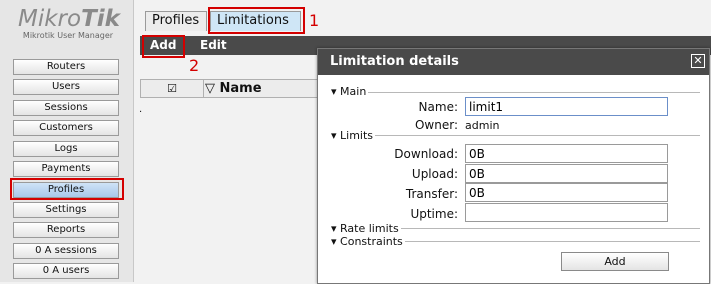 The image size is (711, 284). Describe the element at coordinates (194, 65) in the screenshot. I see `annotation-number-2: 2` at that location.